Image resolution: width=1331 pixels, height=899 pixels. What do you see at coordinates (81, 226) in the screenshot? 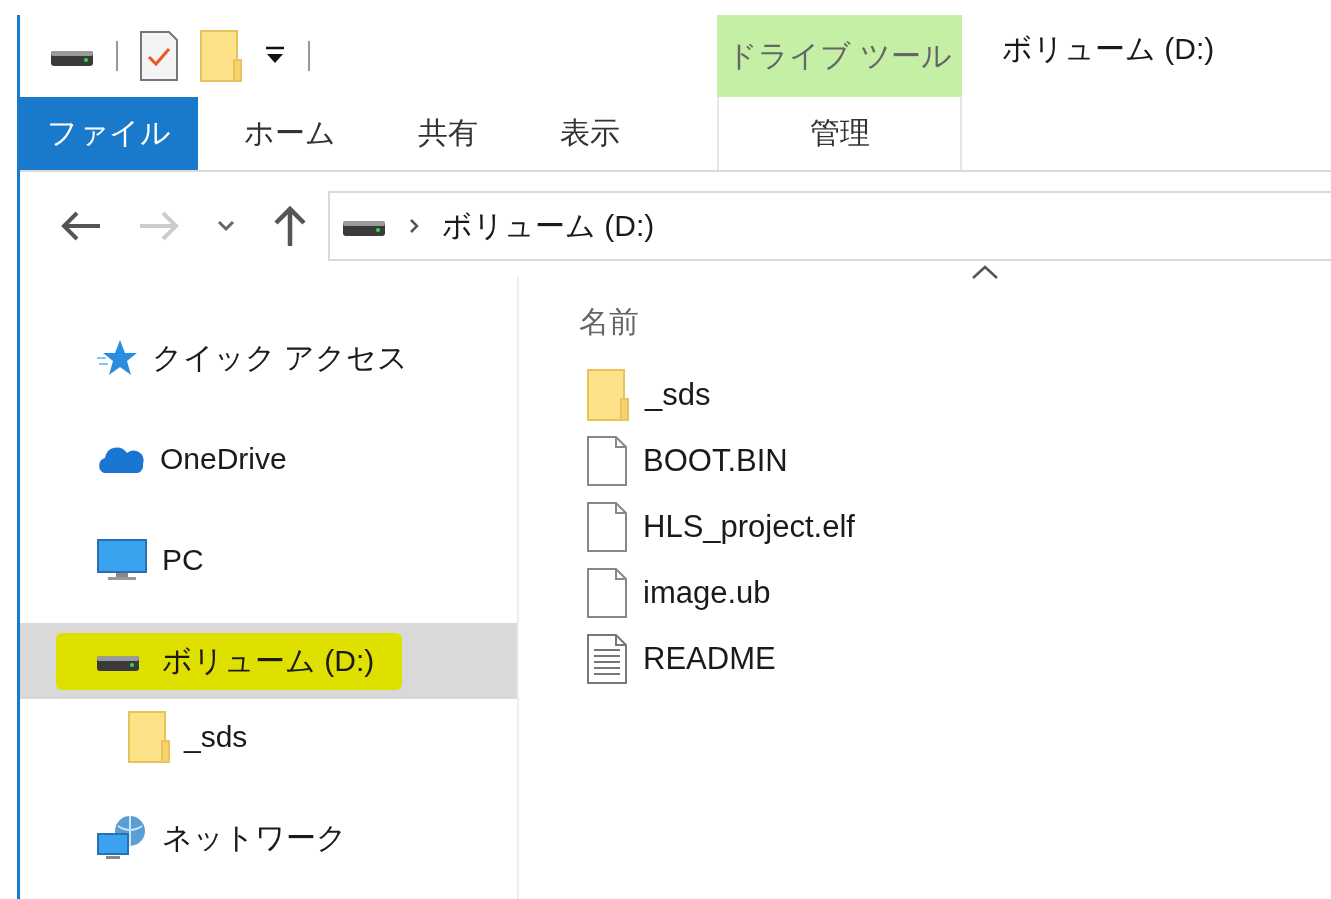
I see `back-arrow-icon` at bounding box center [81, 226].